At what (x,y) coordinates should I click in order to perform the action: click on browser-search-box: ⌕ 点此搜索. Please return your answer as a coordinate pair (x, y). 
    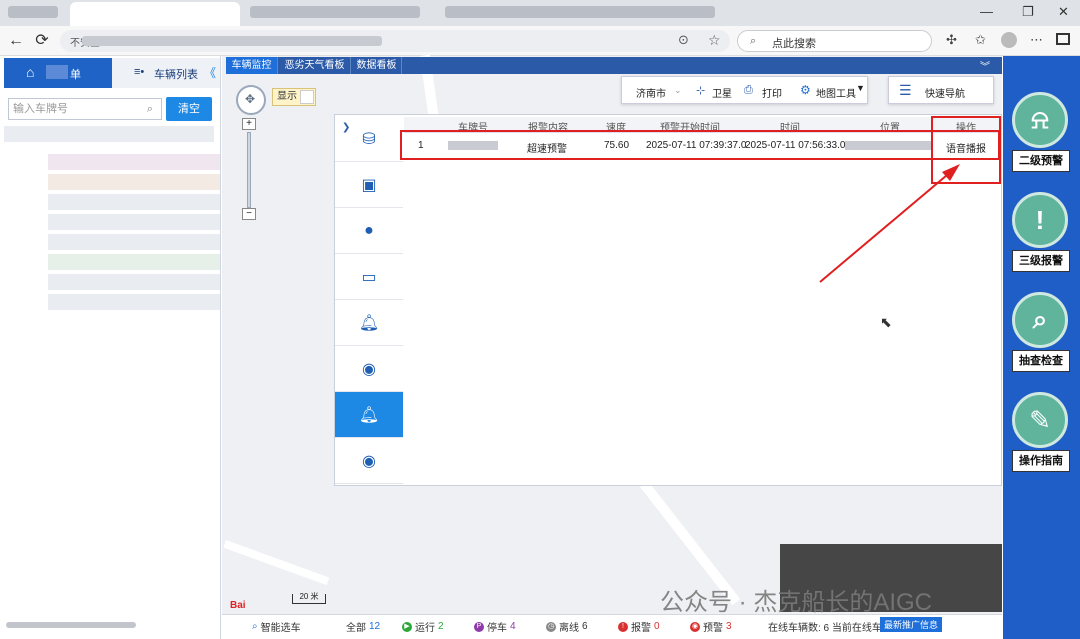
    Looking at the image, I should click on (834, 41).